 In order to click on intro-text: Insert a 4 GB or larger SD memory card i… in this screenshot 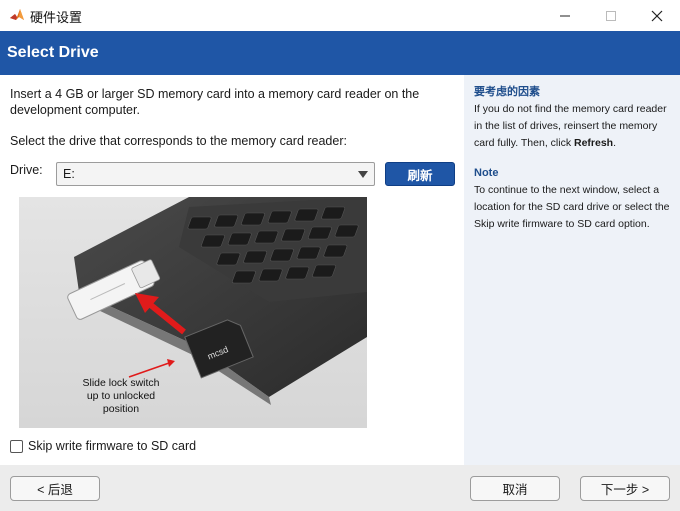, I will do `click(215, 102)`.